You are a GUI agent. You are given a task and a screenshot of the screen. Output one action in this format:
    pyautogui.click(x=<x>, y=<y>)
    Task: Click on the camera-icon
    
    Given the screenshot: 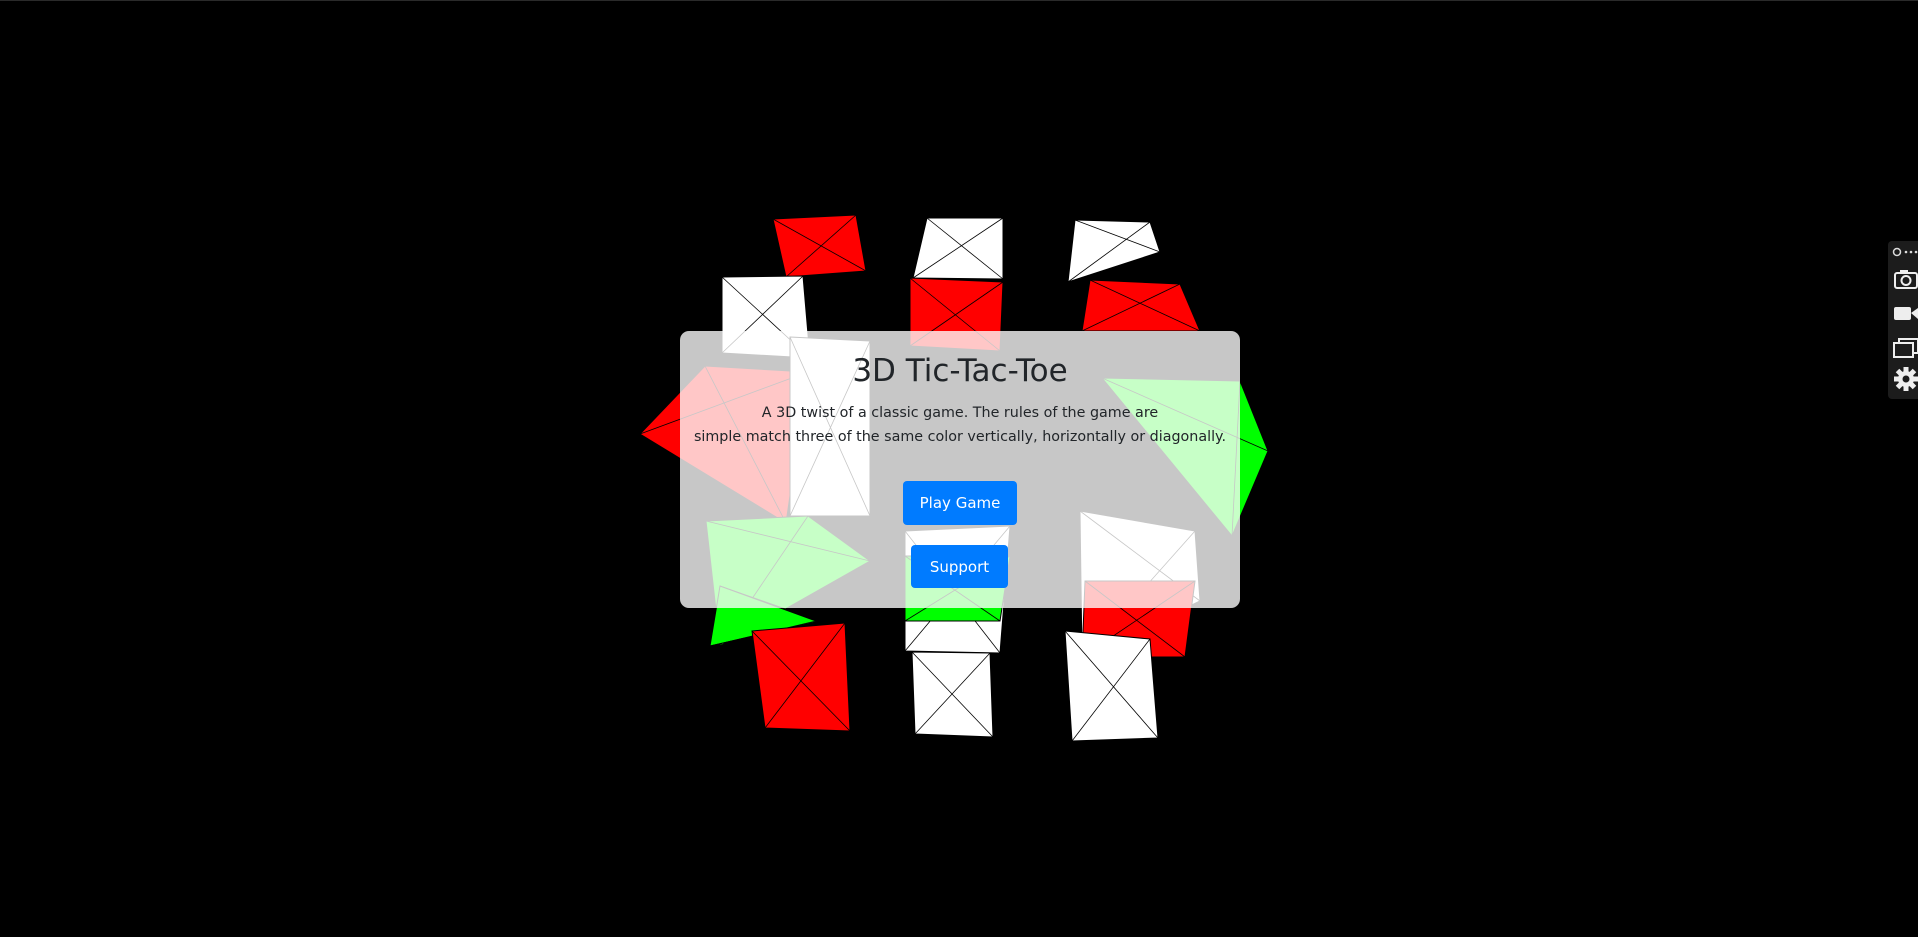 What is the action you would take?
    pyautogui.click(x=1905, y=279)
    